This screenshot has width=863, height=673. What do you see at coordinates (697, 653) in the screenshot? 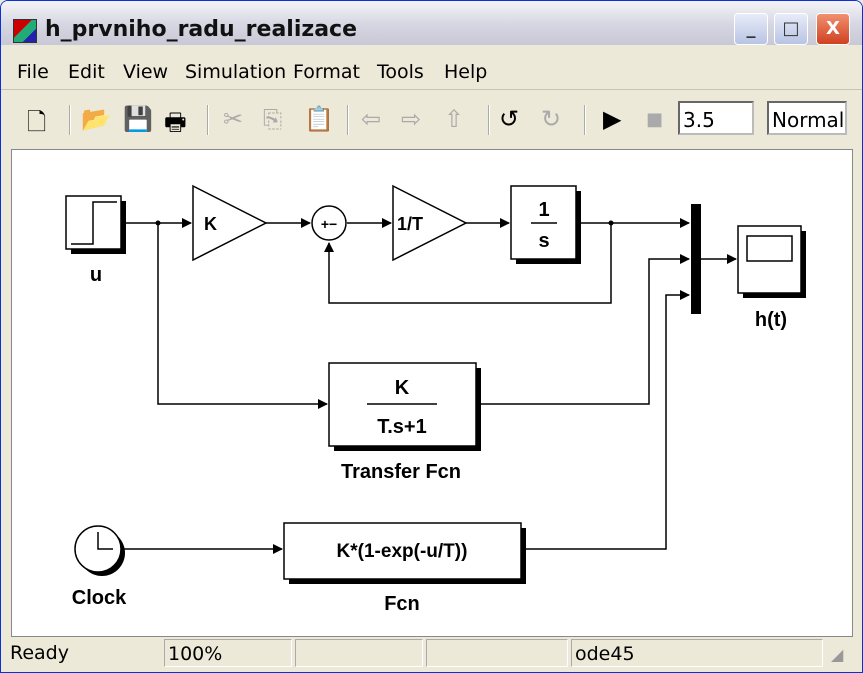
I see `status-solver: ode45` at bounding box center [697, 653].